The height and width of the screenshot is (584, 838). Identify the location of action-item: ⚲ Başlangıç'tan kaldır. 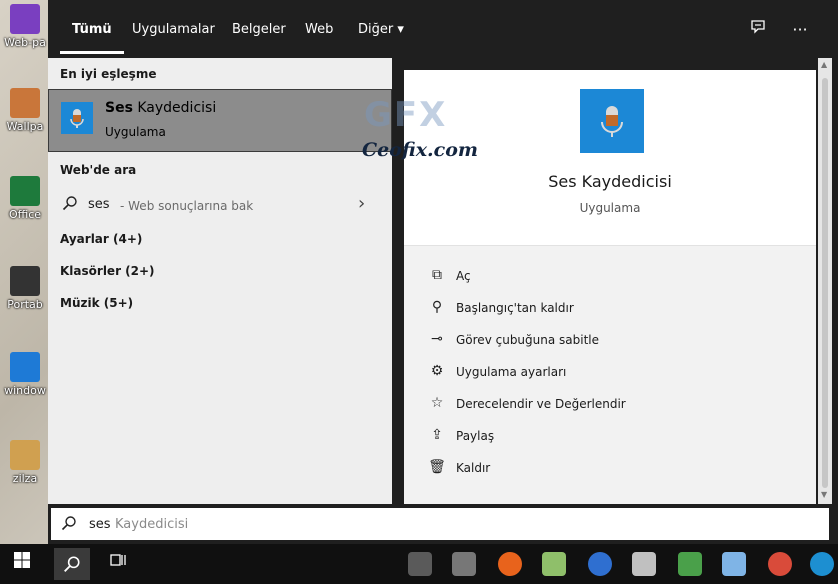
(608, 309).